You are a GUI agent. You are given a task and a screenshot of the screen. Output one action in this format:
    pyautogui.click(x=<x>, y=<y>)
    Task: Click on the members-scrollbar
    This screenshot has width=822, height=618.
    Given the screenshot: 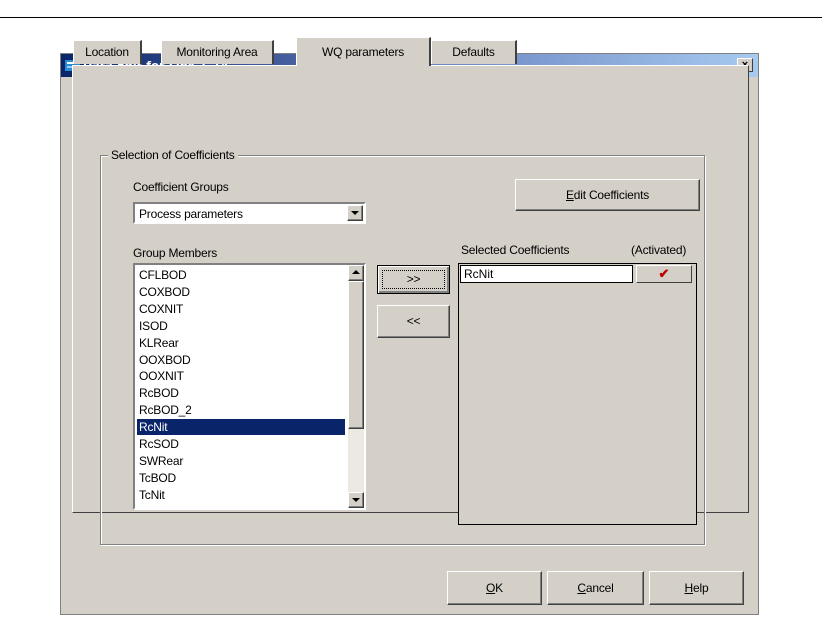 What is the action you would take?
    pyautogui.click(x=356, y=386)
    